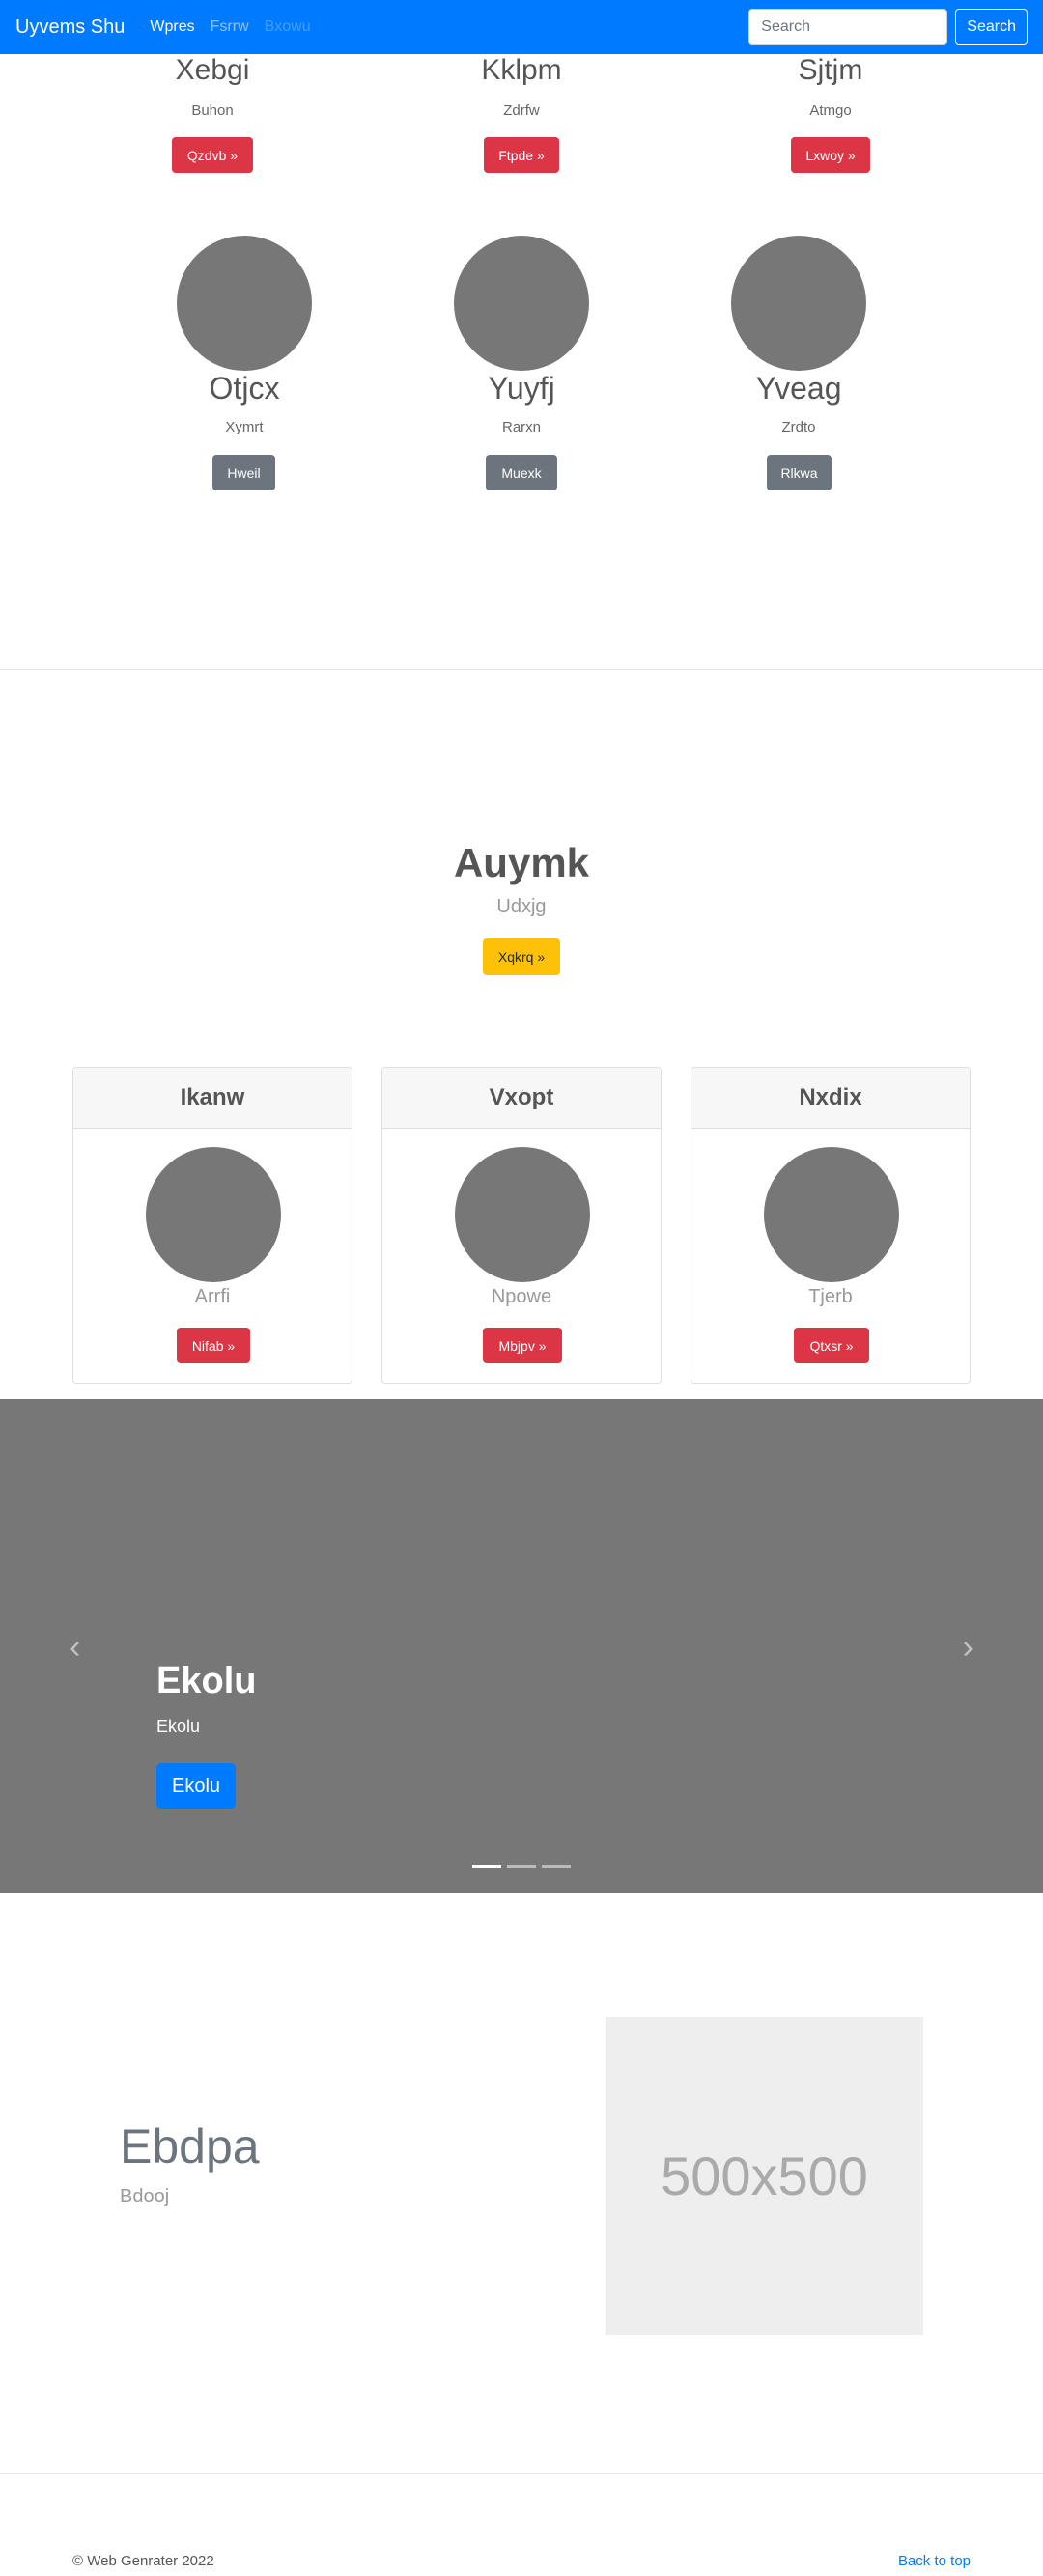 The image size is (1043, 2576). I want to click on navbar-brand: Uyvems Shu, so click(70, 28).